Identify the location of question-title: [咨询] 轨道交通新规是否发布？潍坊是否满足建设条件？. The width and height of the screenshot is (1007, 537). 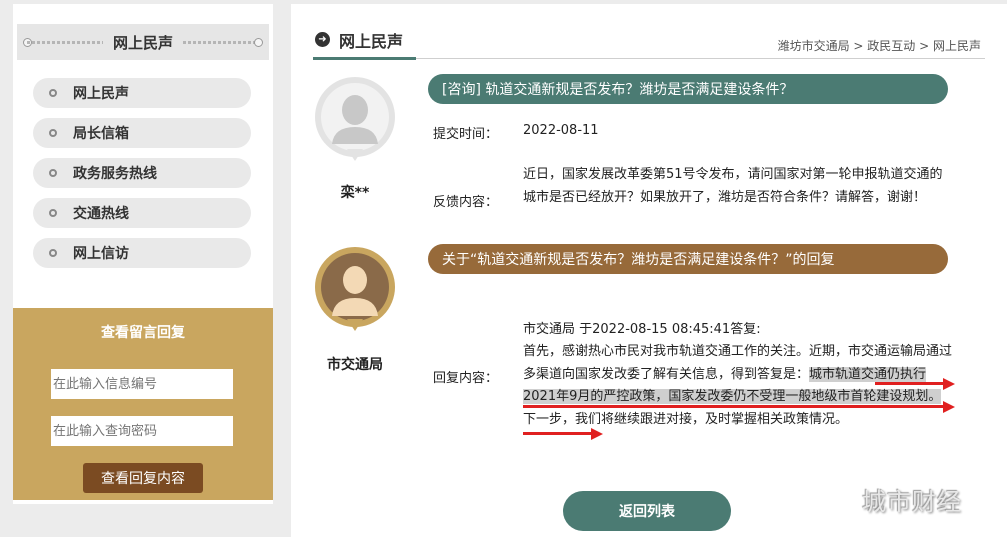
(688, 89).